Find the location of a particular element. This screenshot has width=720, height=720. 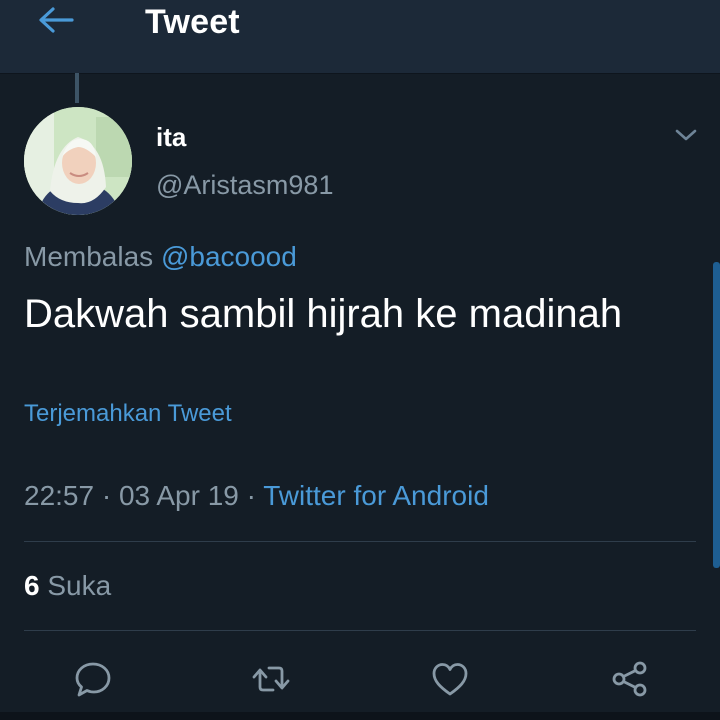

tweet-metadata: 22:57 · 03 Apr 19 · Twitter for Android is located at coordinates (256, 496).